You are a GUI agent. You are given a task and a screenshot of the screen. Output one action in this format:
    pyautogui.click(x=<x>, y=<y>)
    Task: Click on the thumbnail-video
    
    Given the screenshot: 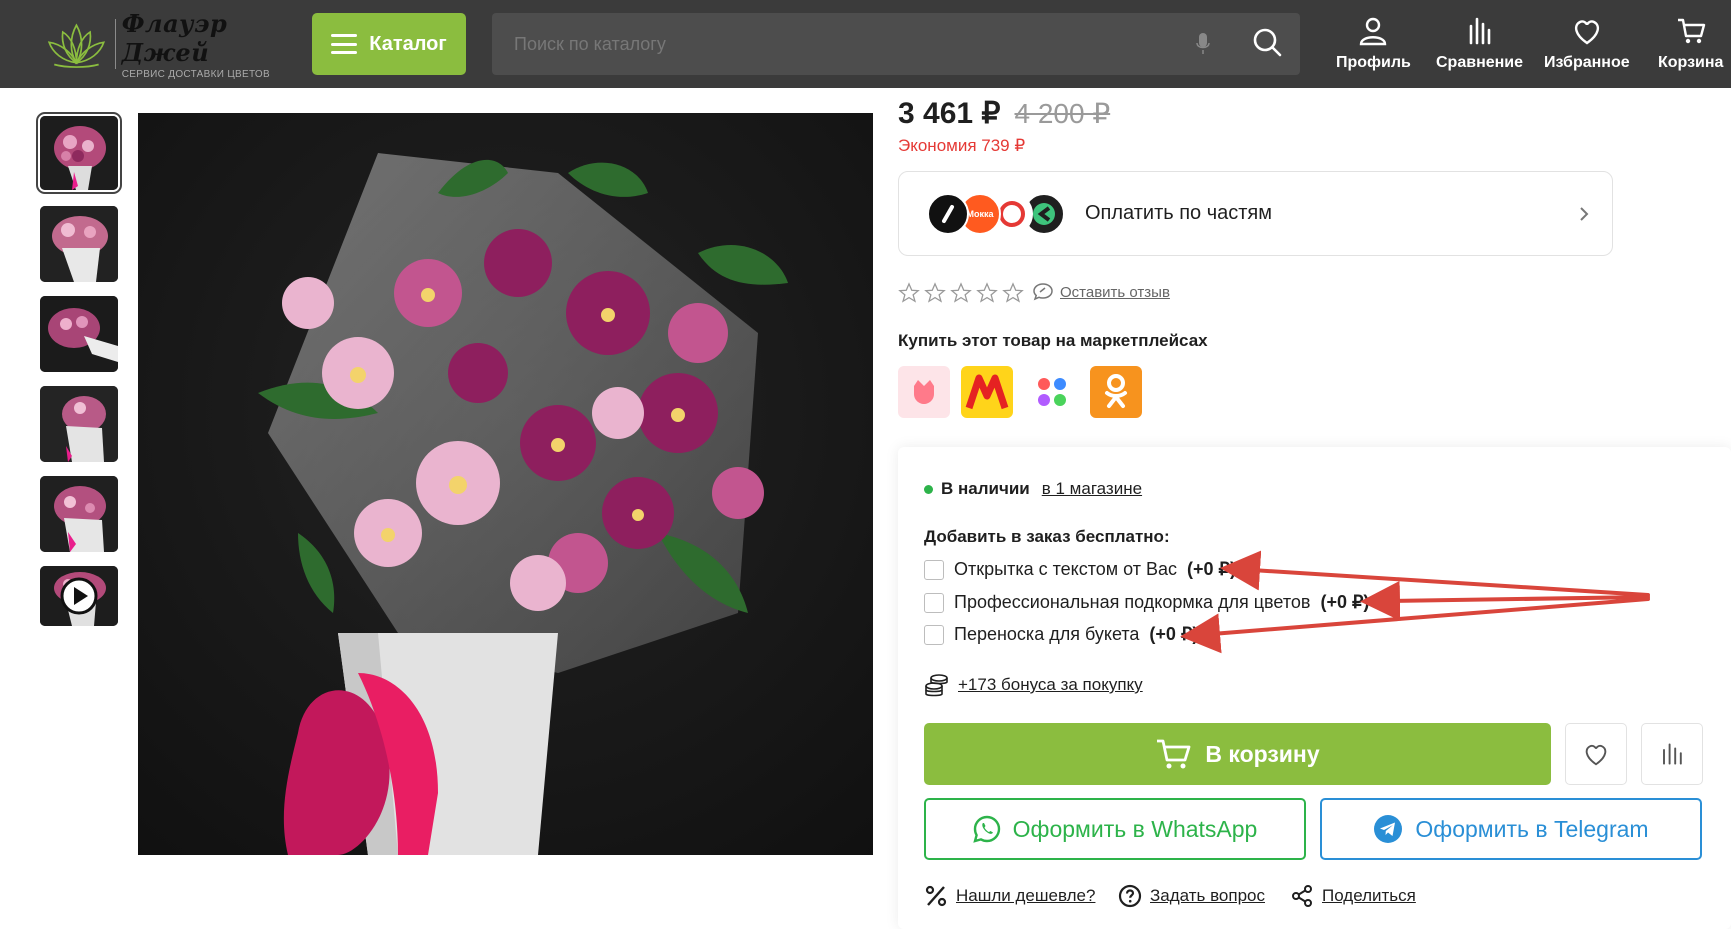 What is the action you would take?
    pyautogui.click(x=79, y=596)
    